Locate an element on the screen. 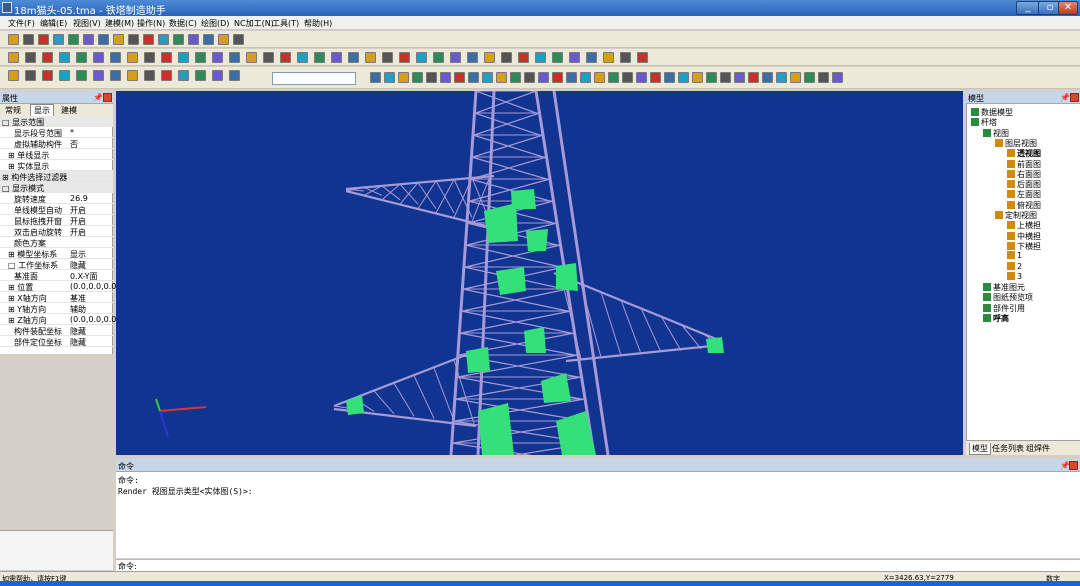 Image resolution: width=1080 pixels, height=586 pixels. property-row: □ 工作坐标系 隐藏 is located at coordinates (56, 264).